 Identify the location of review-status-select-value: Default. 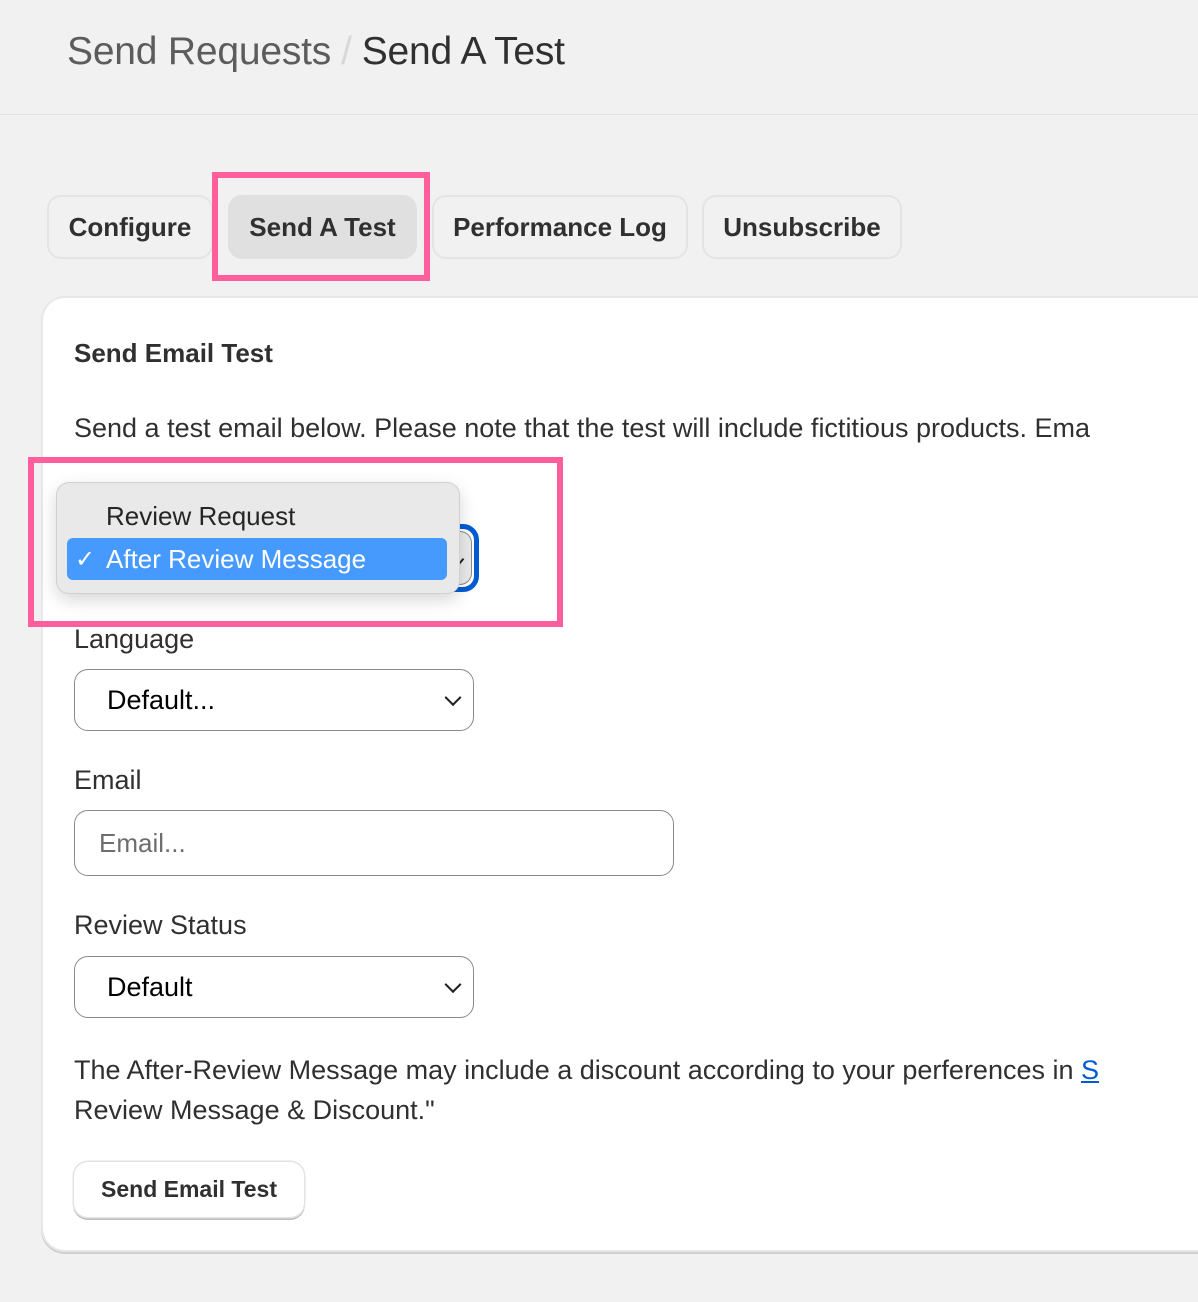
(150, 986).